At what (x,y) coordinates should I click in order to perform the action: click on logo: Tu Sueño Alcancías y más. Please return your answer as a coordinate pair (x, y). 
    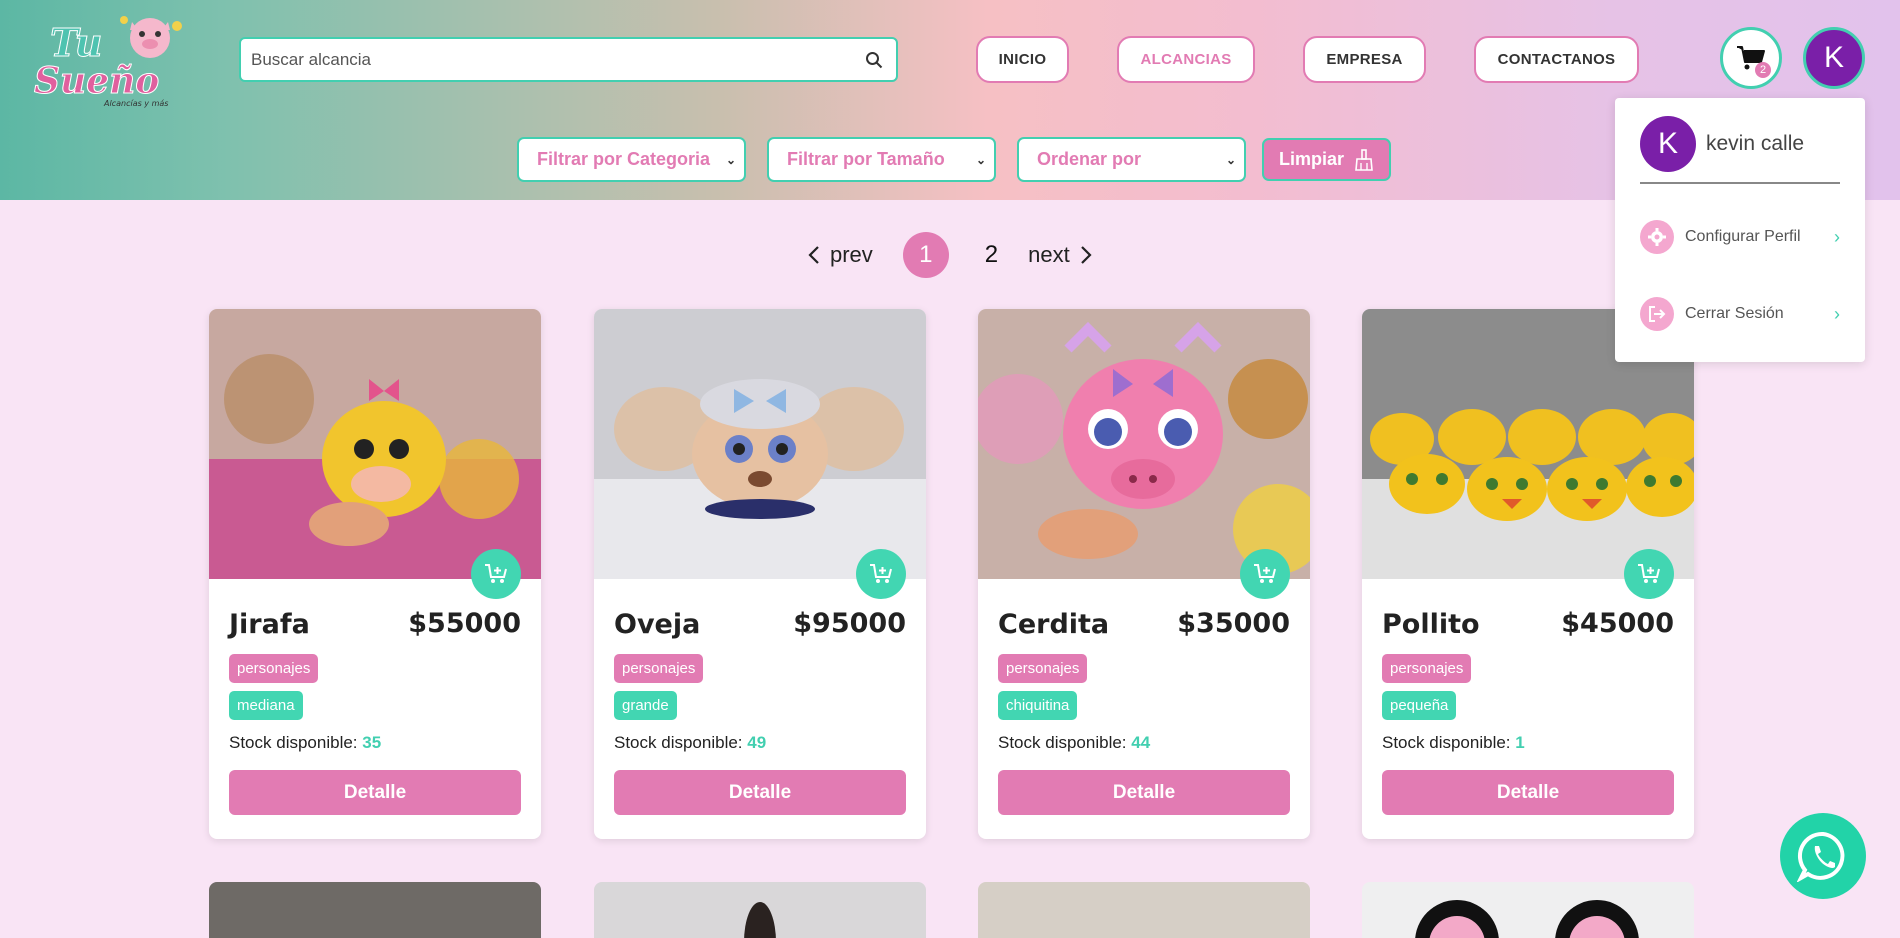
    Looking at the image, I should click on (112, 58).